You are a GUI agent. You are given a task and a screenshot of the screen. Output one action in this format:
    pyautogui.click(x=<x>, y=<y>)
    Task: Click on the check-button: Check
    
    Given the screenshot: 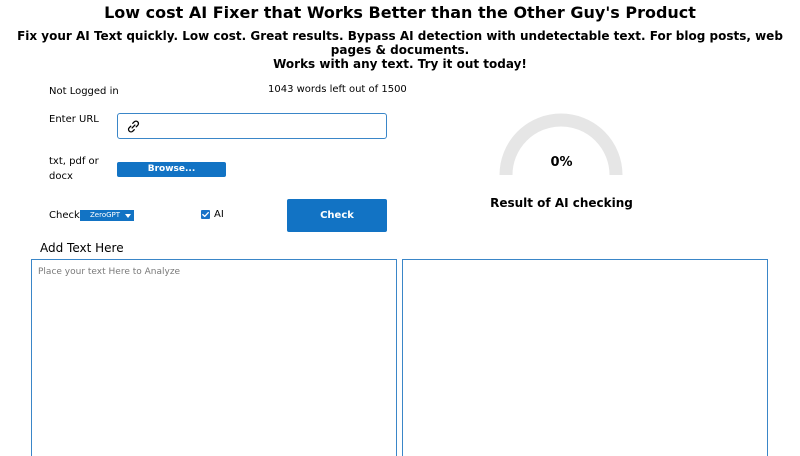 What is the action you would take?
    pyautogui.click(x=337, y=215)
    